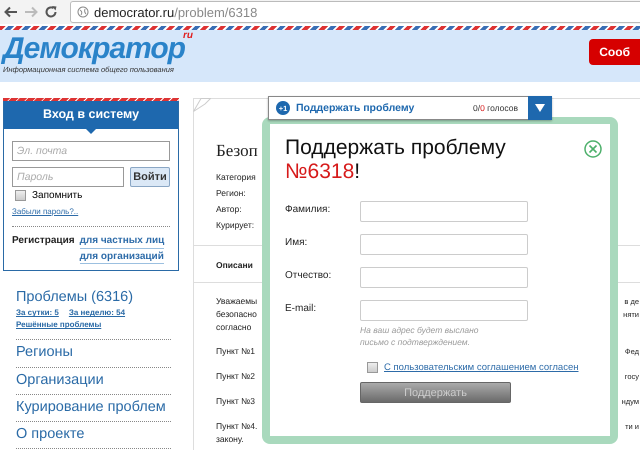 The height and width of the screenshot is (450, 640). Describe the element at coordinates (237, 426) in the screenshot. I see `description-text: Пункт №4.` at that location.